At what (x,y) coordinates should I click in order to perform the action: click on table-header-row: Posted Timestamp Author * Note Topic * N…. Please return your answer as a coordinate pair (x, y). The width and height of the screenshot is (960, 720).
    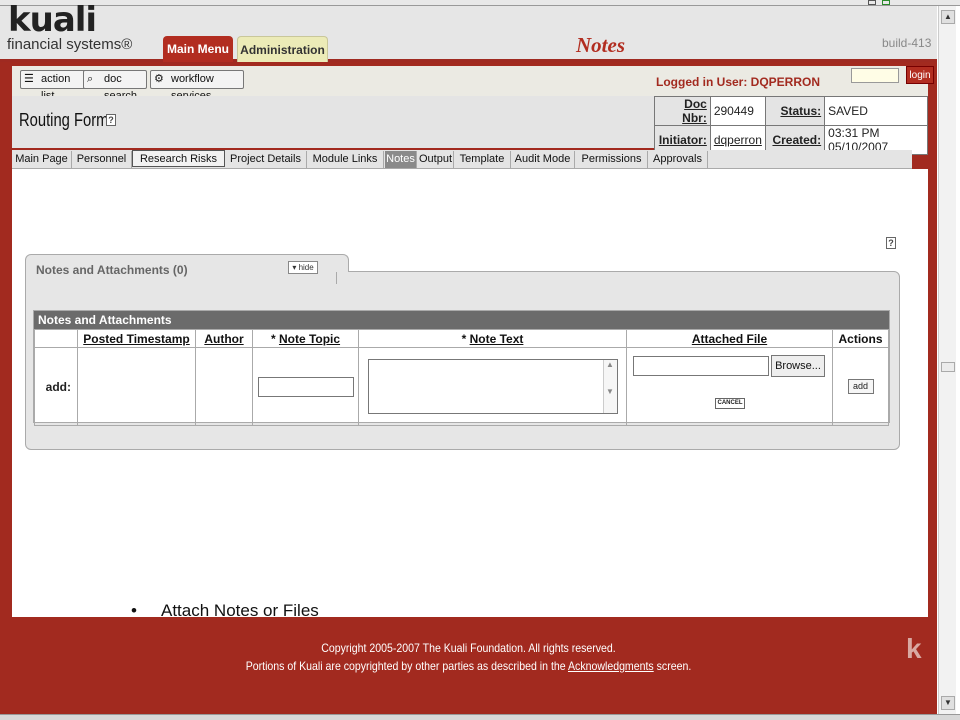
    Looking at the image, I should click on (461, 338).